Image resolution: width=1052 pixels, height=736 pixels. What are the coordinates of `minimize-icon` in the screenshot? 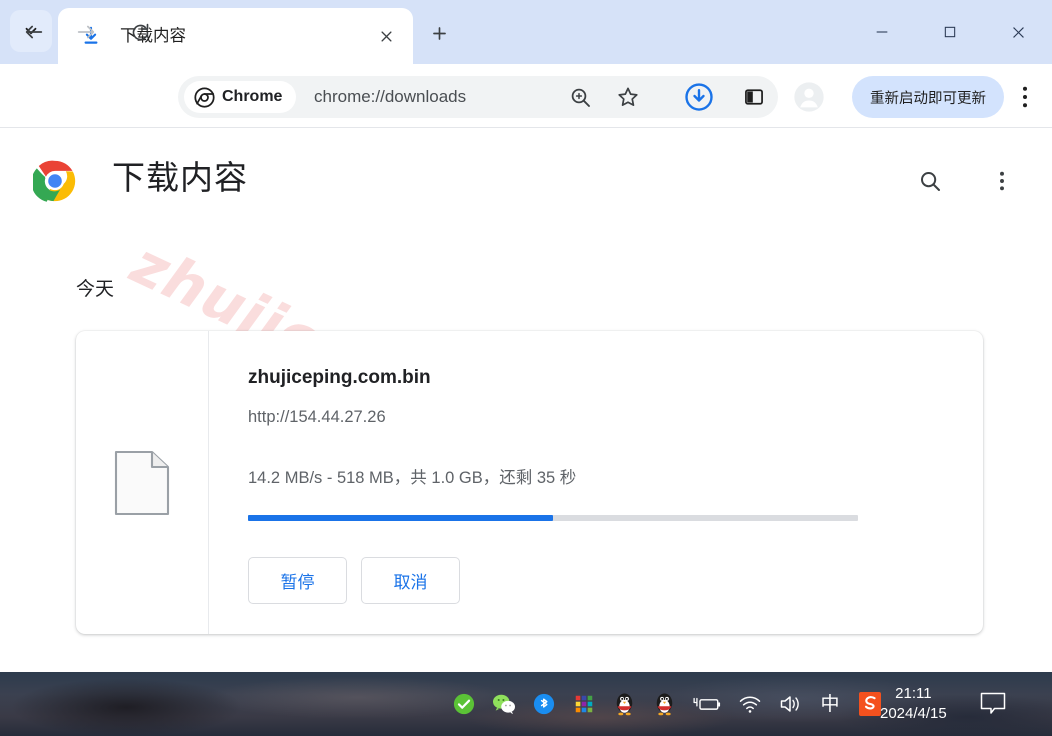 It's located at (882, 32).